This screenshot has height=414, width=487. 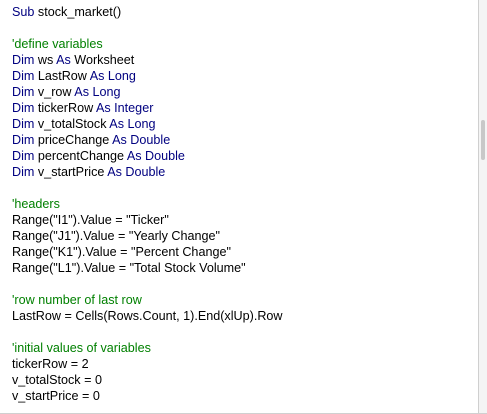 I want to click on code-line: 'headers, so click(x=36, y=204).